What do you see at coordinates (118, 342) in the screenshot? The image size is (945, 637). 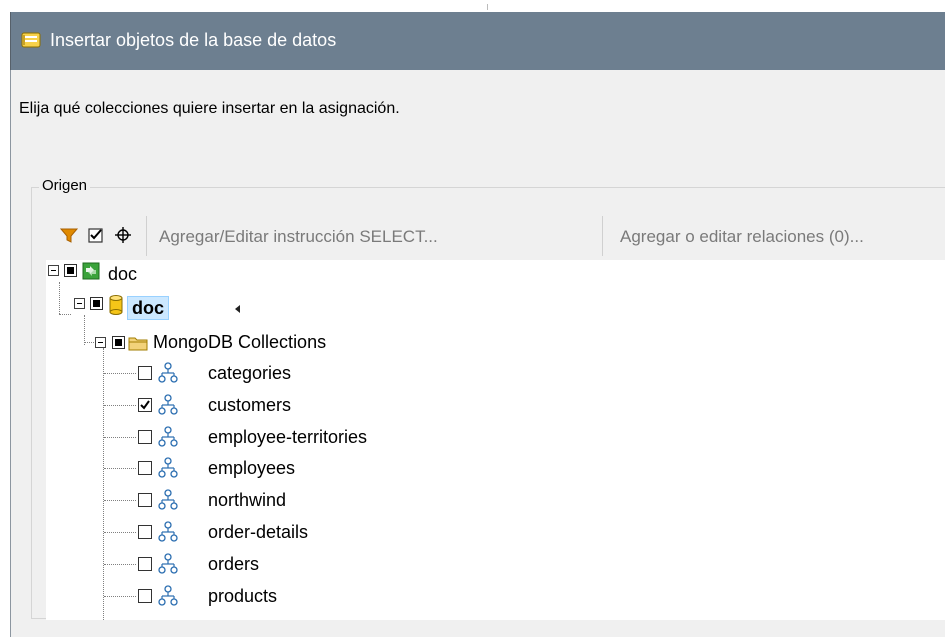 I see `folder-checkbox` at bounding box center [118, 342].